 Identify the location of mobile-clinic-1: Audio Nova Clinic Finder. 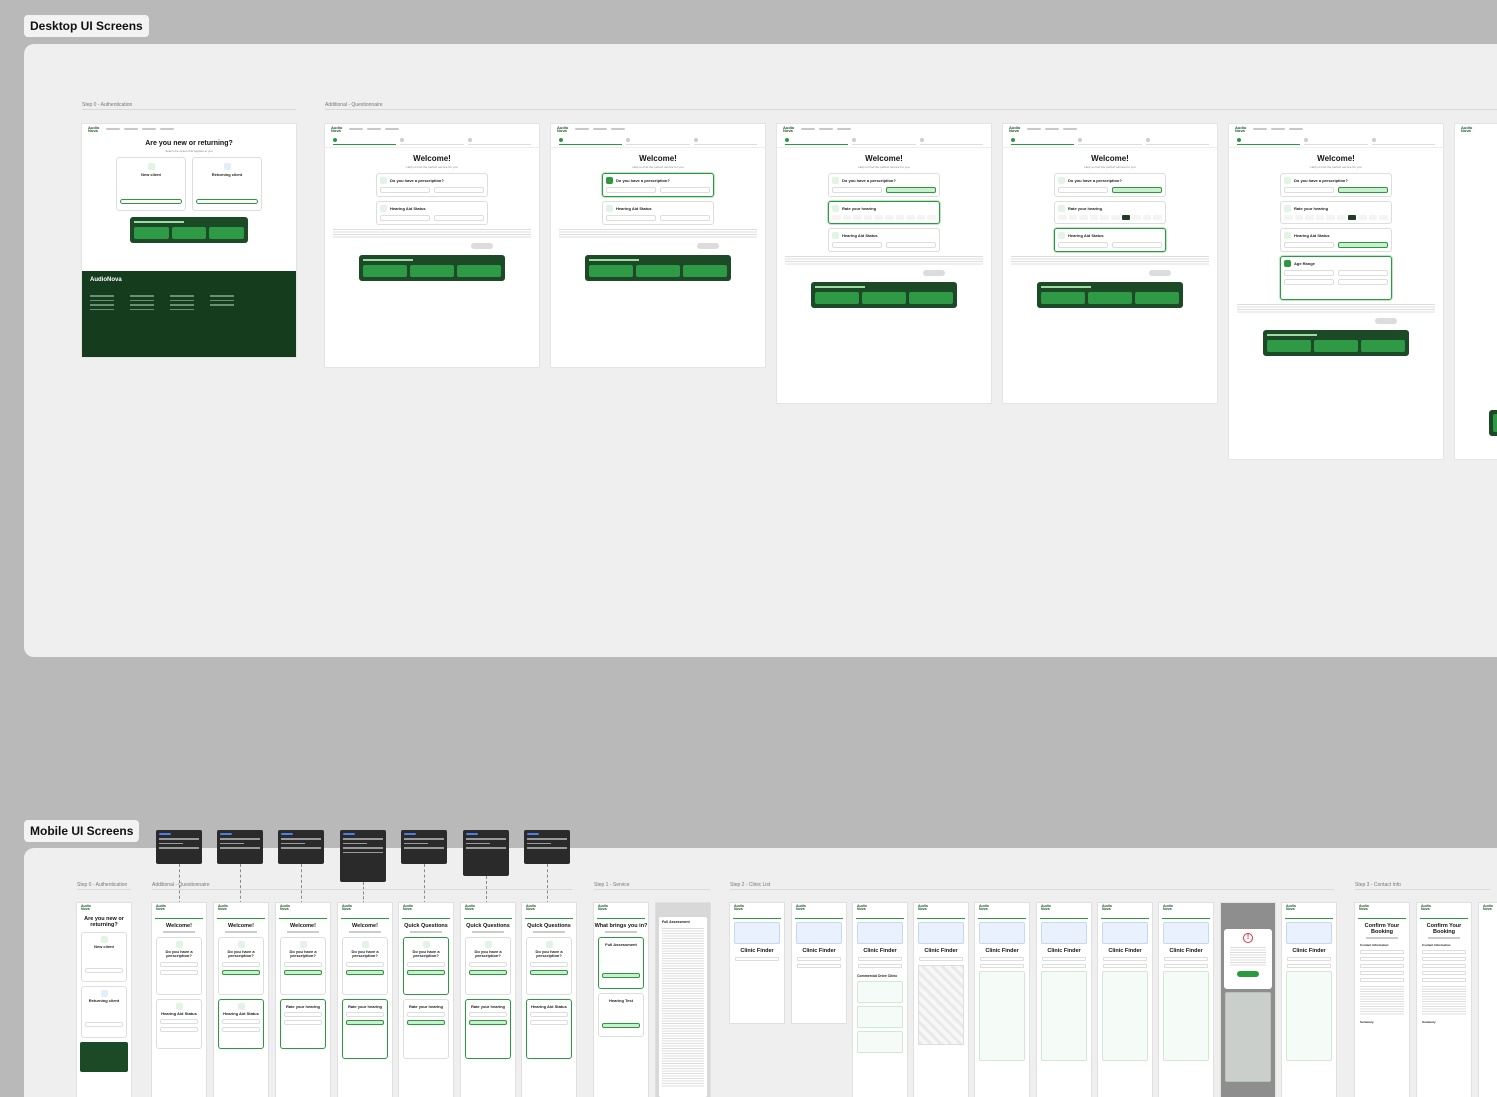
(757, 963).